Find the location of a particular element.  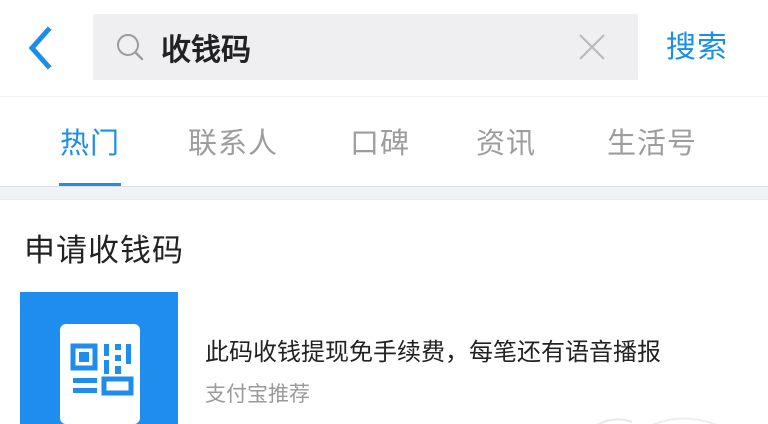

search-box is located at coordinates (365, 47).